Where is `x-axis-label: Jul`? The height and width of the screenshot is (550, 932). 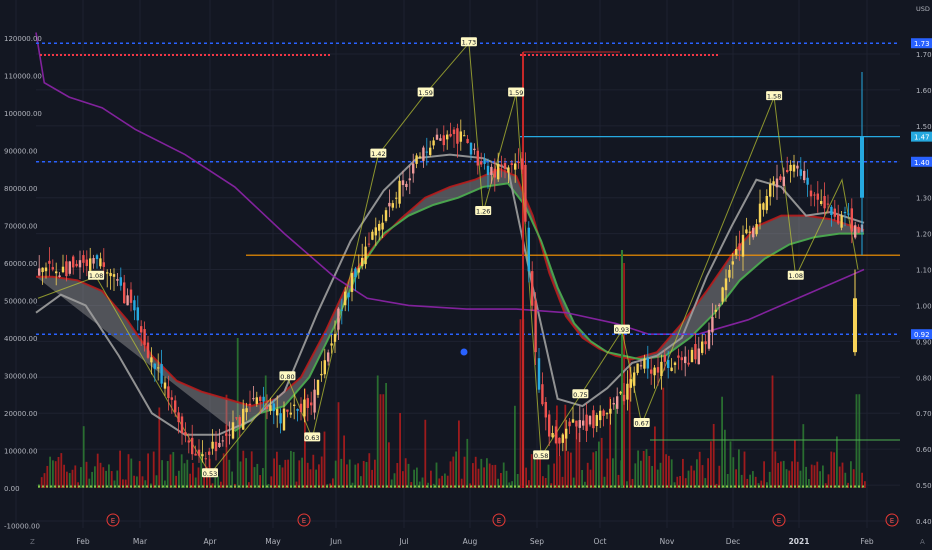 x-axis-label: Jul is located at coordinates (403, 541).